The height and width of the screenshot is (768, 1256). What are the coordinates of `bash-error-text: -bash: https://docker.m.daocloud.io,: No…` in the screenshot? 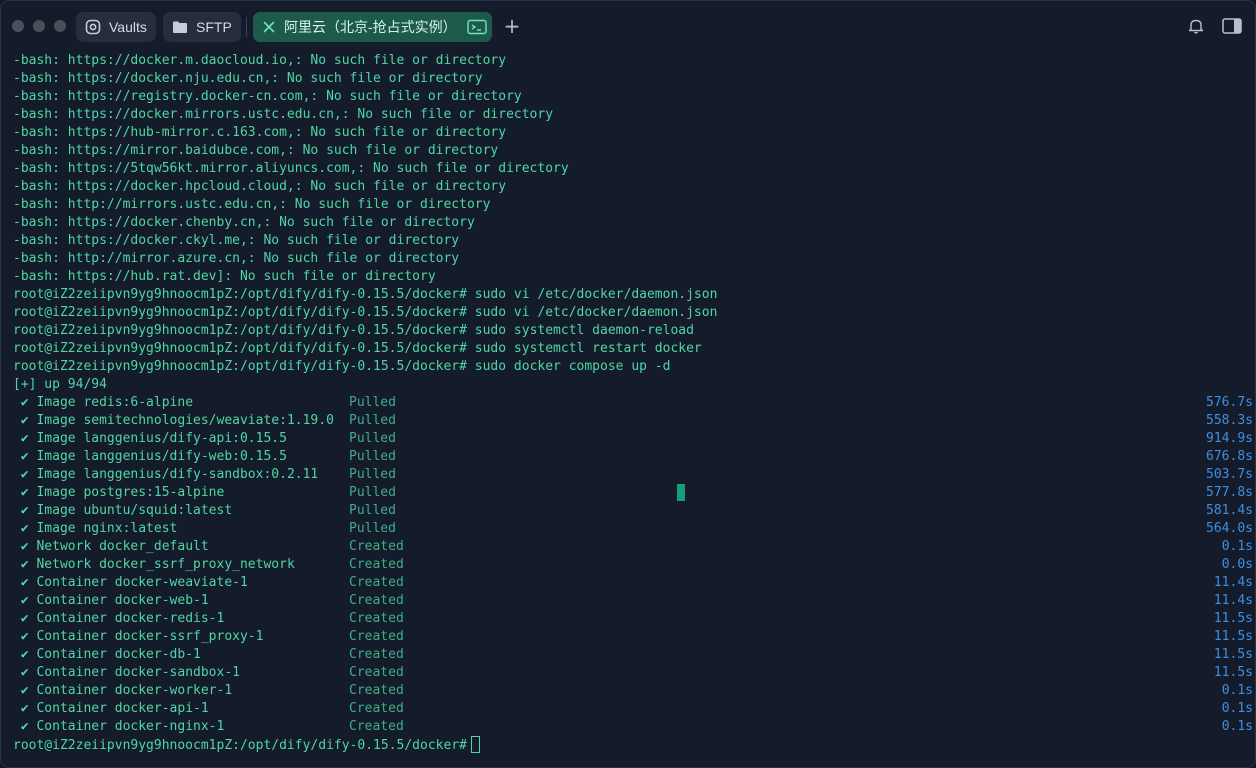 It's located at (260, 60).